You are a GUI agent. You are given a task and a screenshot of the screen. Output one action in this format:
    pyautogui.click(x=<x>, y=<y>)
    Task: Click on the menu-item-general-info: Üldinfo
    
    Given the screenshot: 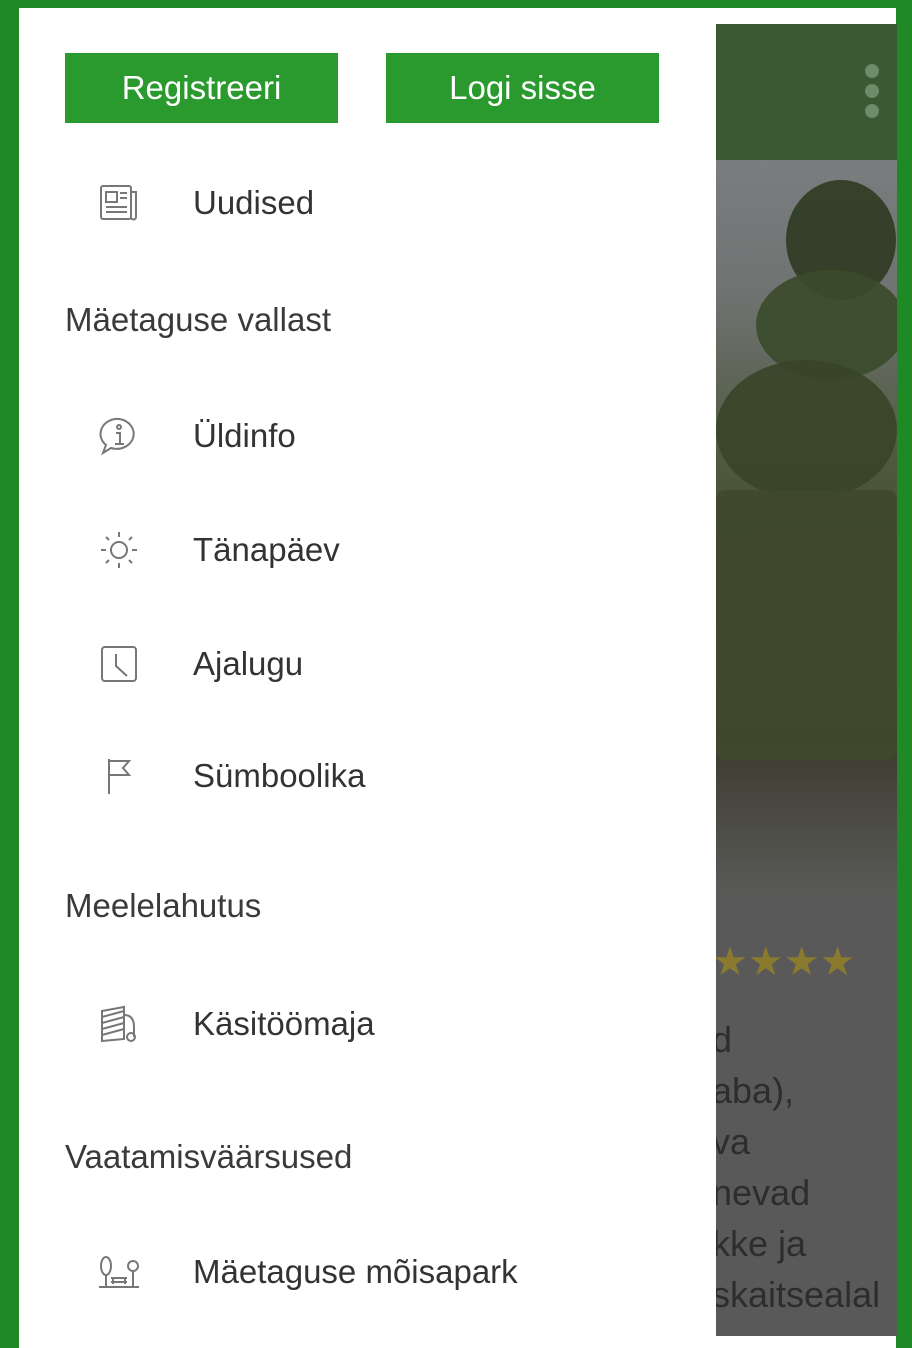 What is the action you would take?
    pyautogui.click(x=367, y=436)
    